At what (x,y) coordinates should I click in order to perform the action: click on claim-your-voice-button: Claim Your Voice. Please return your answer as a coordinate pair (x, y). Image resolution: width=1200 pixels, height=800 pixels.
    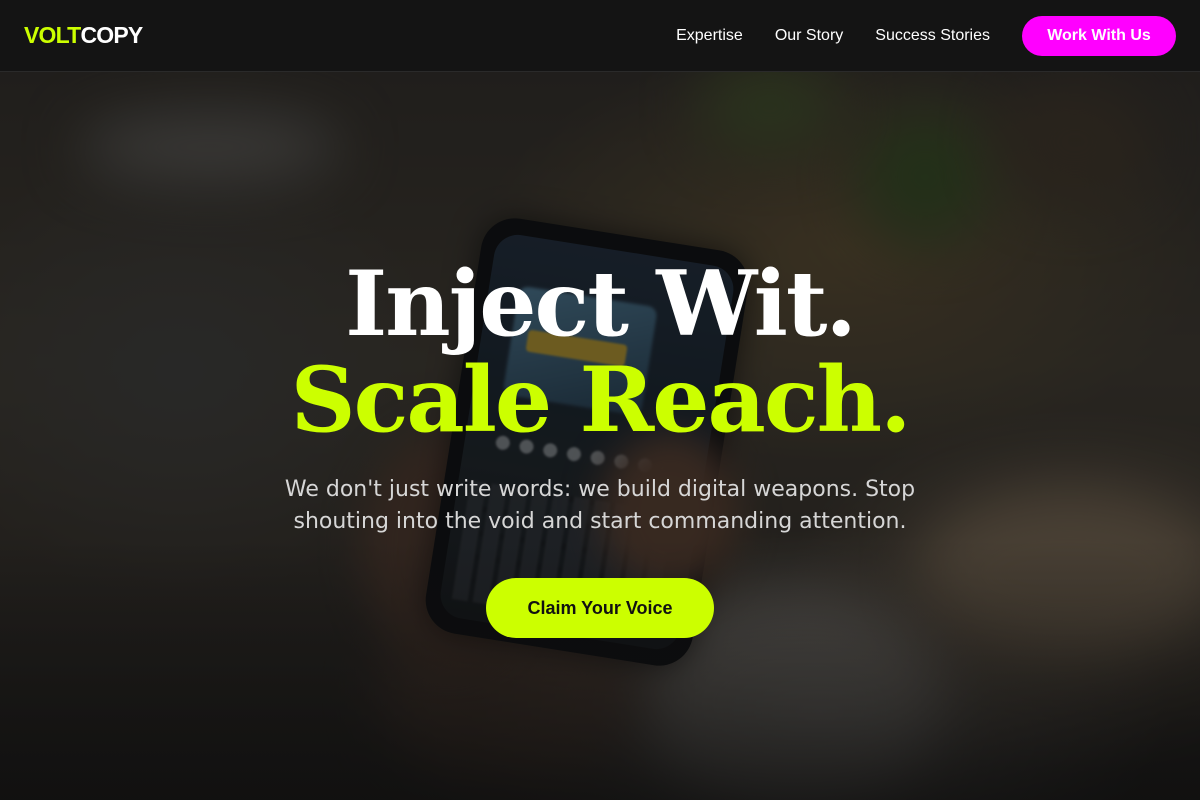
    Looking at the image, I should click on (600, 608).